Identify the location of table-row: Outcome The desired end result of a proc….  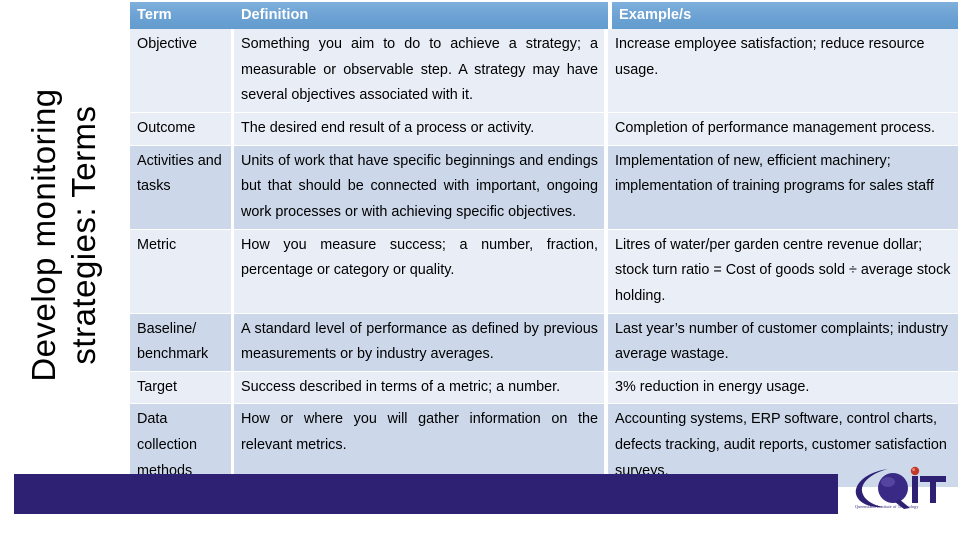
(544, 129).